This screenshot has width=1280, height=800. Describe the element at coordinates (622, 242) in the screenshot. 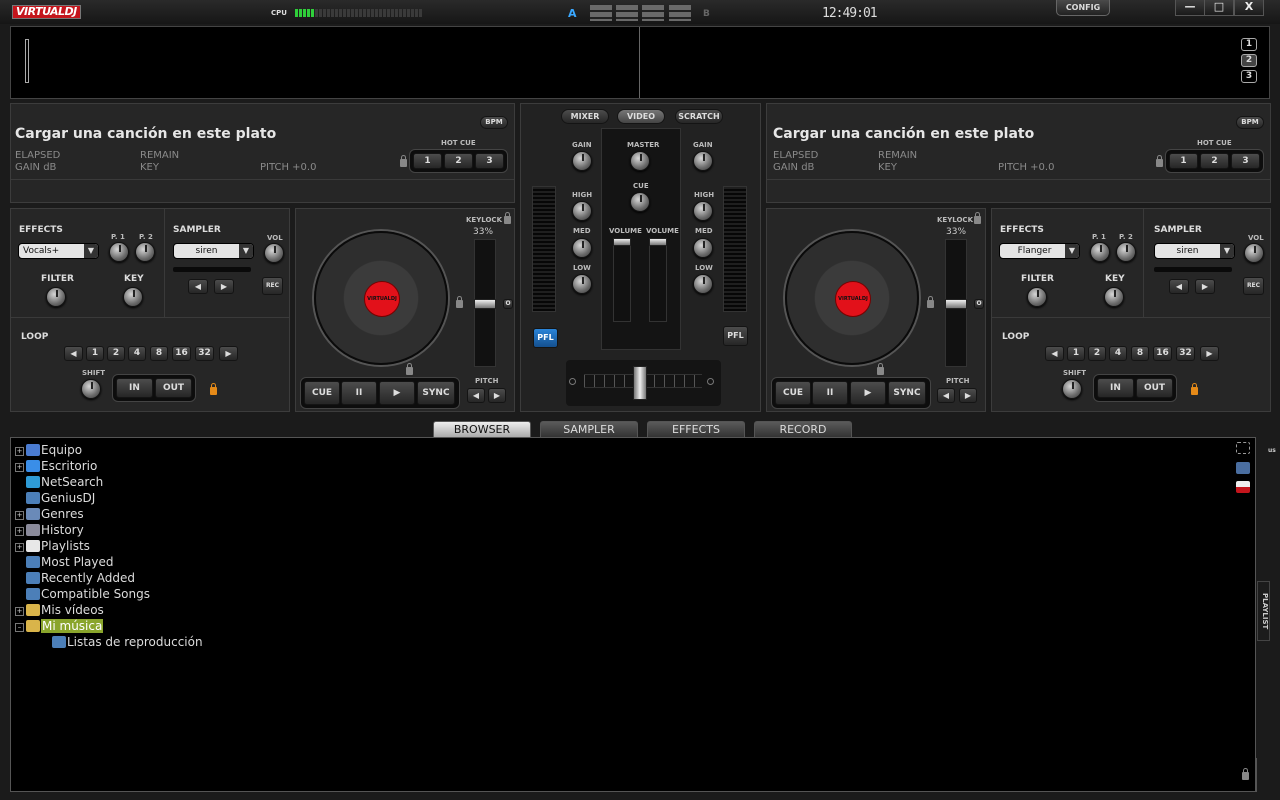

I see `volume-fader-left-thumb` at that location.